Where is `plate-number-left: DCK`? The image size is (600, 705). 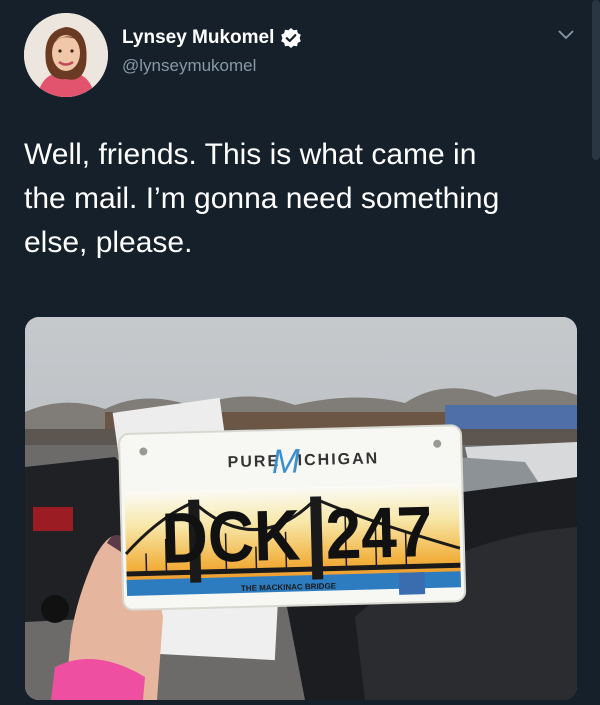
plate-number-left: DCK is located at coordinates (231, 537).